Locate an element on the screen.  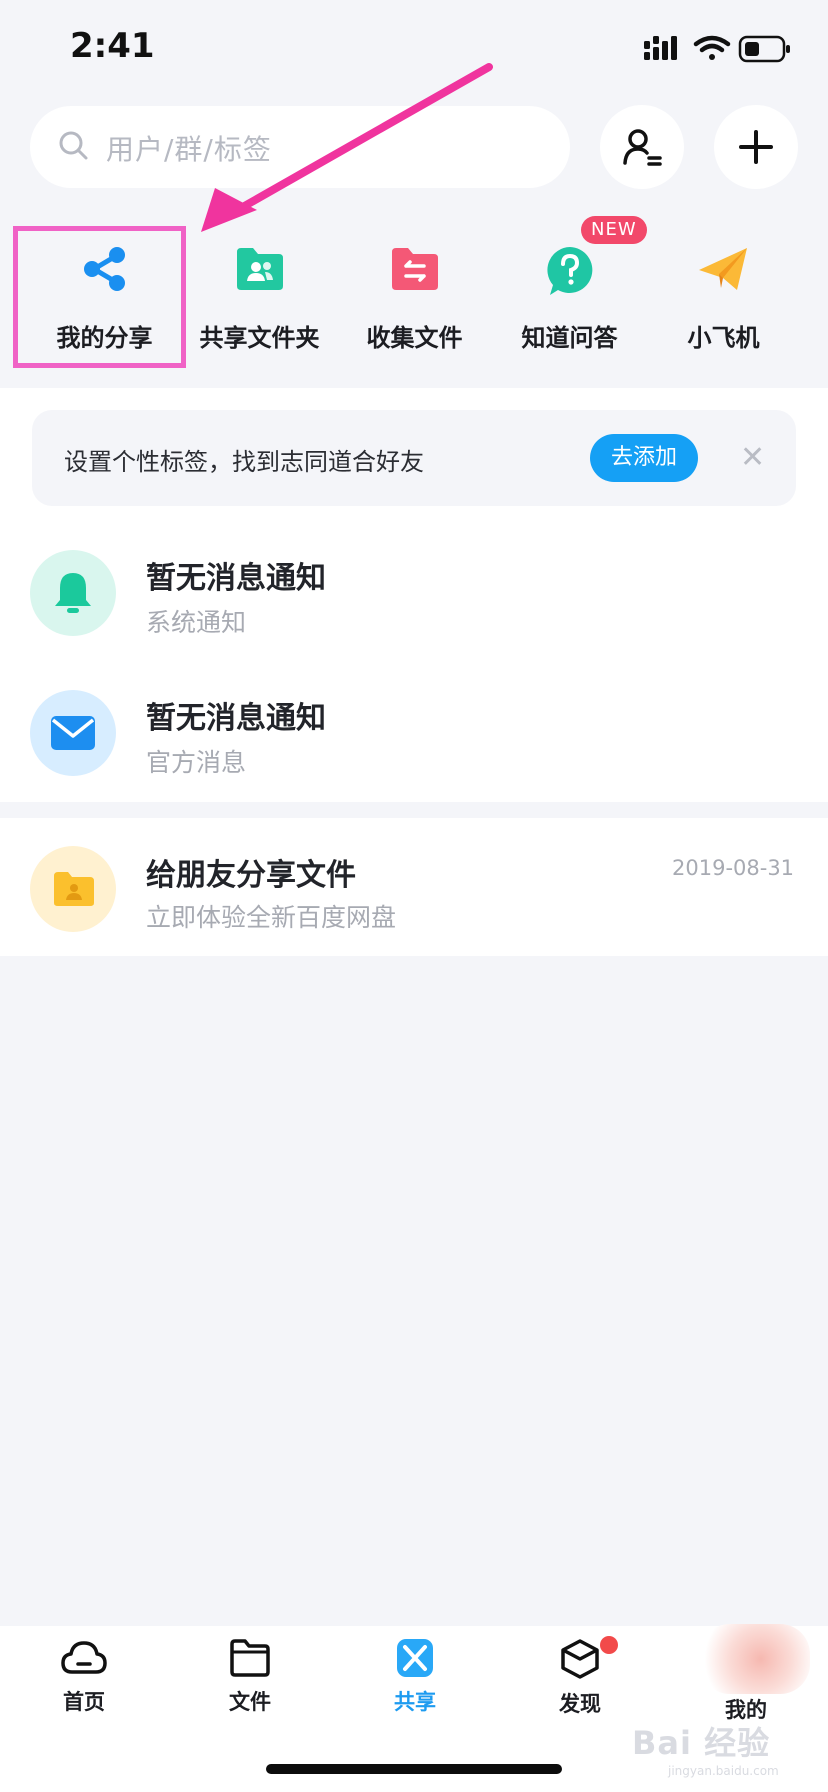
add-button is located at coordinates (756, 147).